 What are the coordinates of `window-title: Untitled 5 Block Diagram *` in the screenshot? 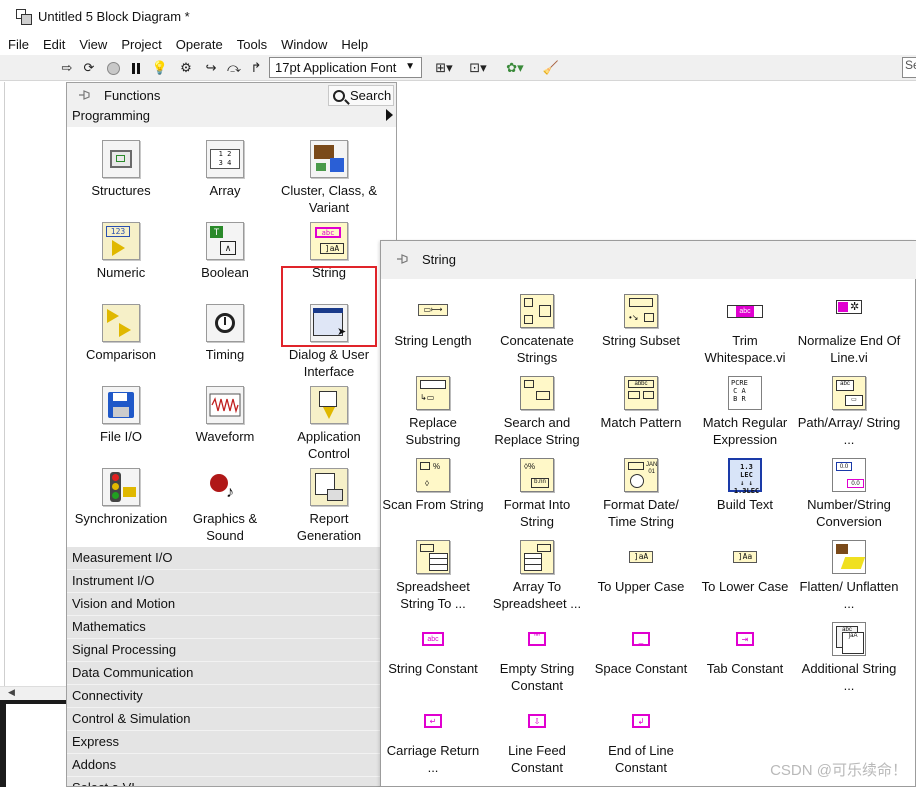 It's located at (114, 16).